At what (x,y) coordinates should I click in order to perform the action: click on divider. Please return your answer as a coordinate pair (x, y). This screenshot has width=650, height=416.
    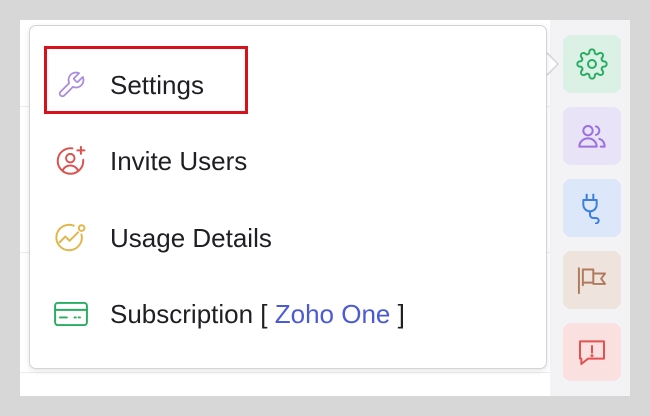
    Looking at the image, I should click on (285, 372).